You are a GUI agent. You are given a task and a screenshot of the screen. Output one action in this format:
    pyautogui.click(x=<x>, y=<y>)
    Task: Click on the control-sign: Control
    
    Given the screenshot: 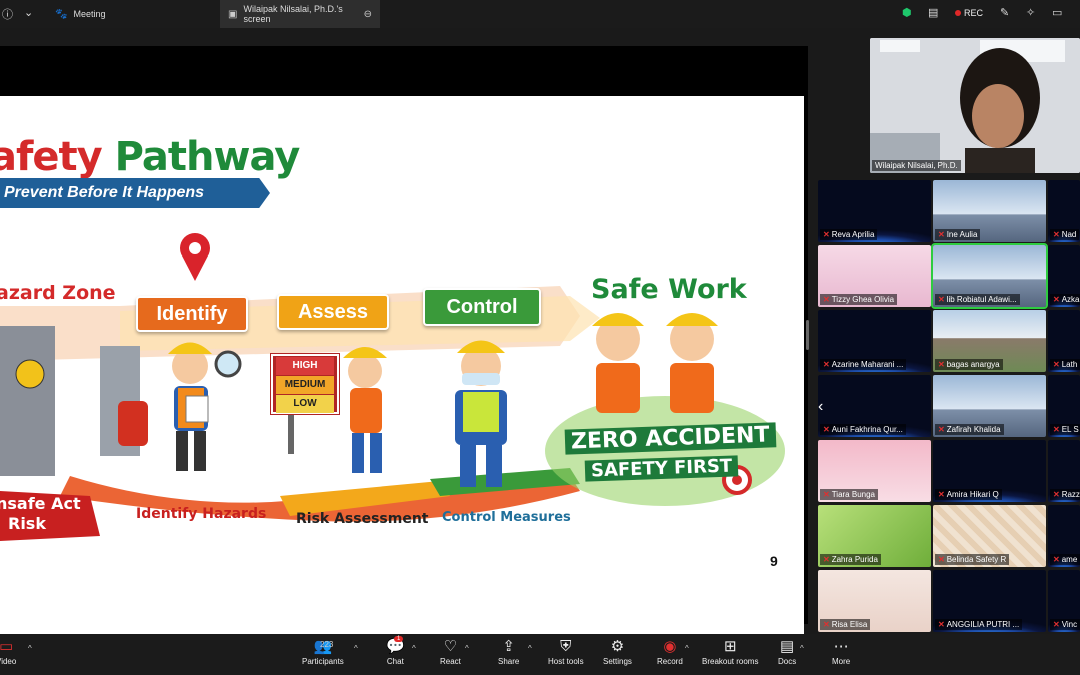 What is the action you would take?
    pyautogui.click(x=482, y=307)
    